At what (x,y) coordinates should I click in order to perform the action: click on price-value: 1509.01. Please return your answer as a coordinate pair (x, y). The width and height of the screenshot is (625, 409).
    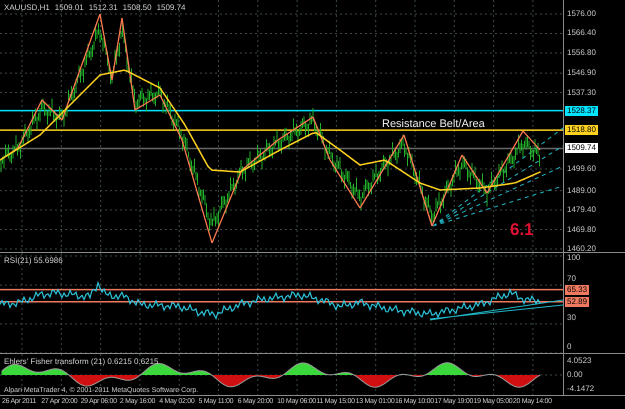
    Looking at the image, I should click on (69, 7).